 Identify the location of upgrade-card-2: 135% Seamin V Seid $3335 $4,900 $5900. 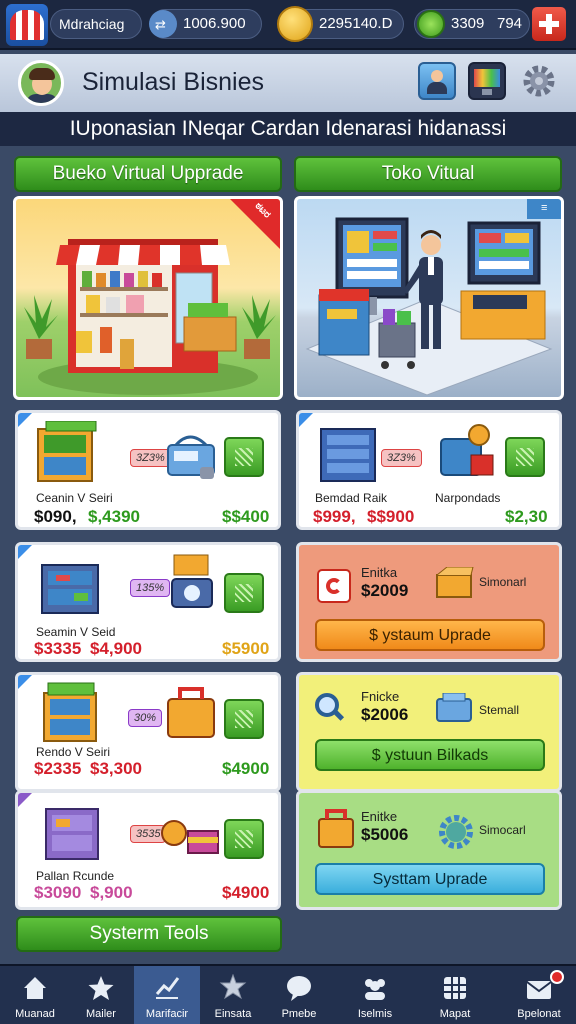
(148, 602).